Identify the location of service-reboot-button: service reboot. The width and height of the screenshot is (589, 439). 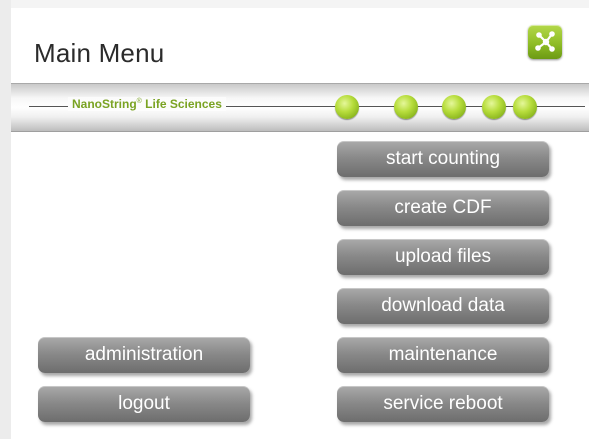
(443, 404).